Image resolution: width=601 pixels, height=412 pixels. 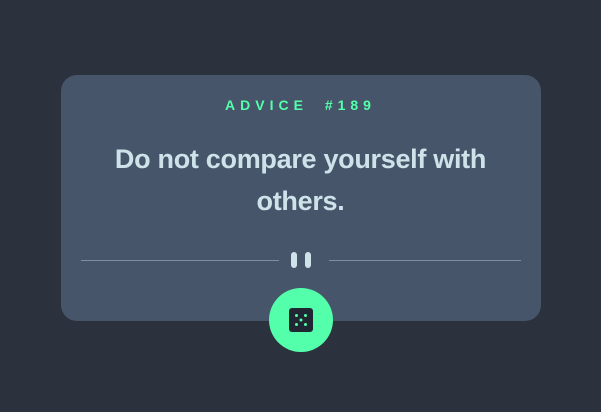 What do you see at coordinates (300, 180) in the screenshot?
I see `advice-quote: Do not compare yourself with others.` at bounding box center [300, 180].